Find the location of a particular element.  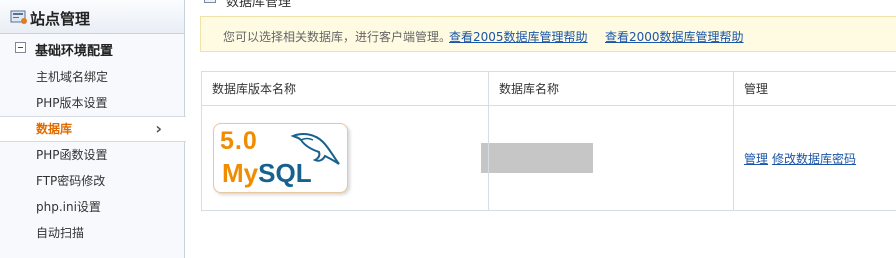

db-version-cell: 5.0 MySQL is located at coordinates (345, 158).